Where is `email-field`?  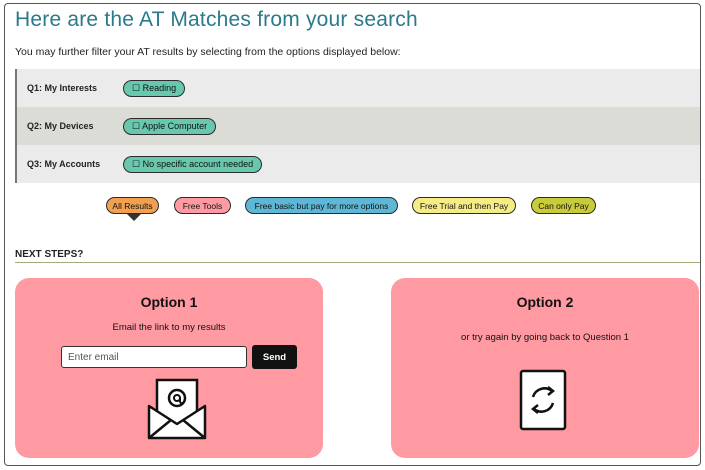 email-field is located at coordinates (154, 357).